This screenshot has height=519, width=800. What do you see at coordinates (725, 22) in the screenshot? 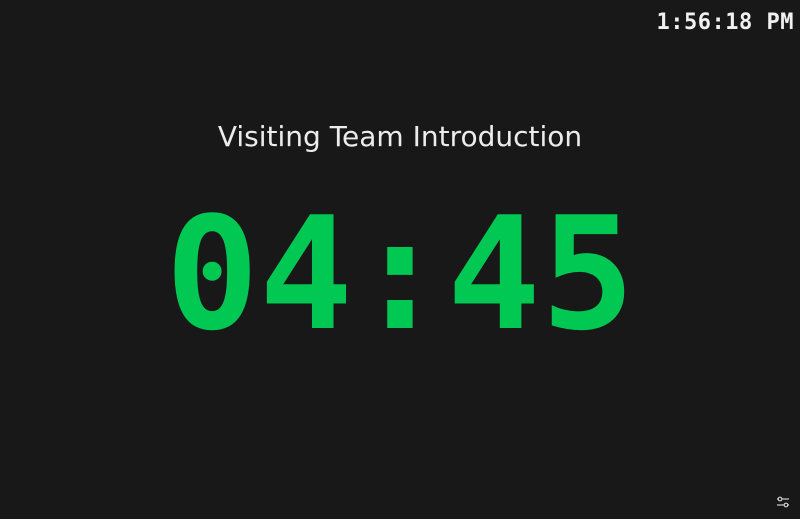
I see `current-time-clock: 1:56:18 PM` at bounding box center [725, 22].